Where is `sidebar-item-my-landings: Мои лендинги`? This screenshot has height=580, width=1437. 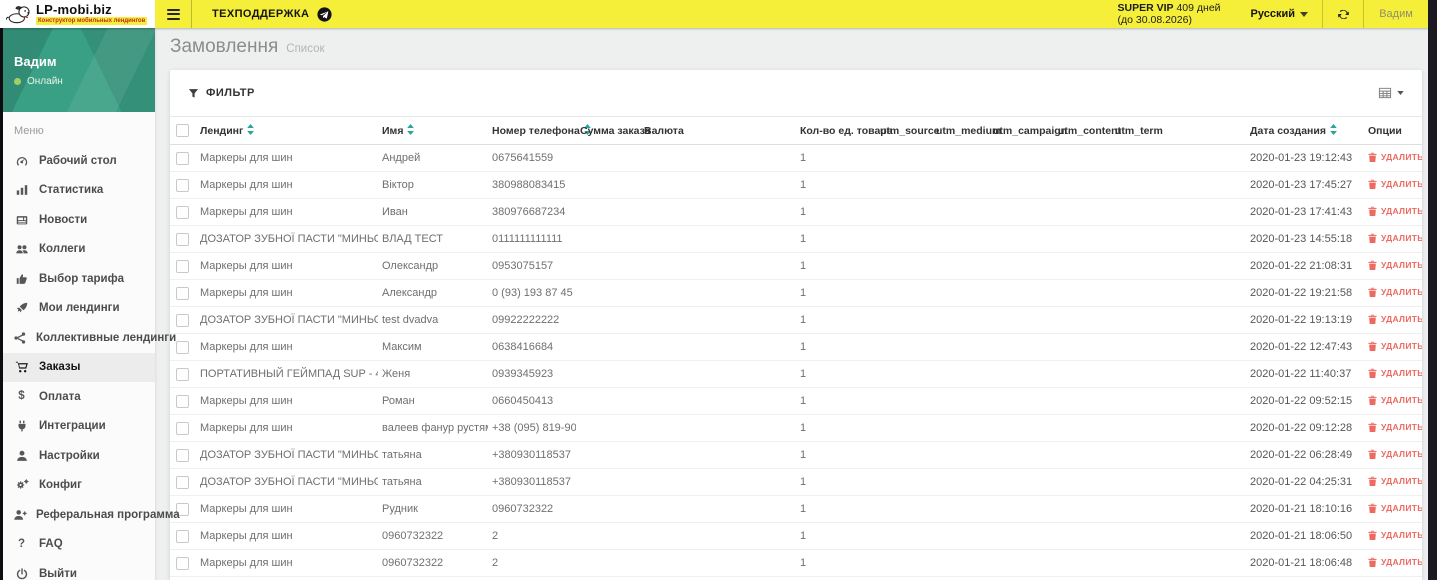
sidebar-item-my-landings: Мои лендинги is located at coordinates (77, 309).